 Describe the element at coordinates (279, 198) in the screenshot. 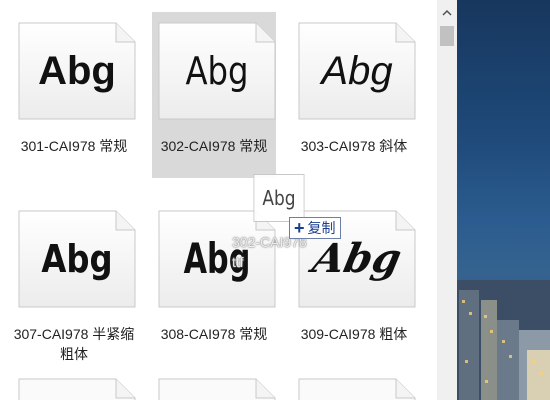

I see `drag-preview: Abg` at that location.